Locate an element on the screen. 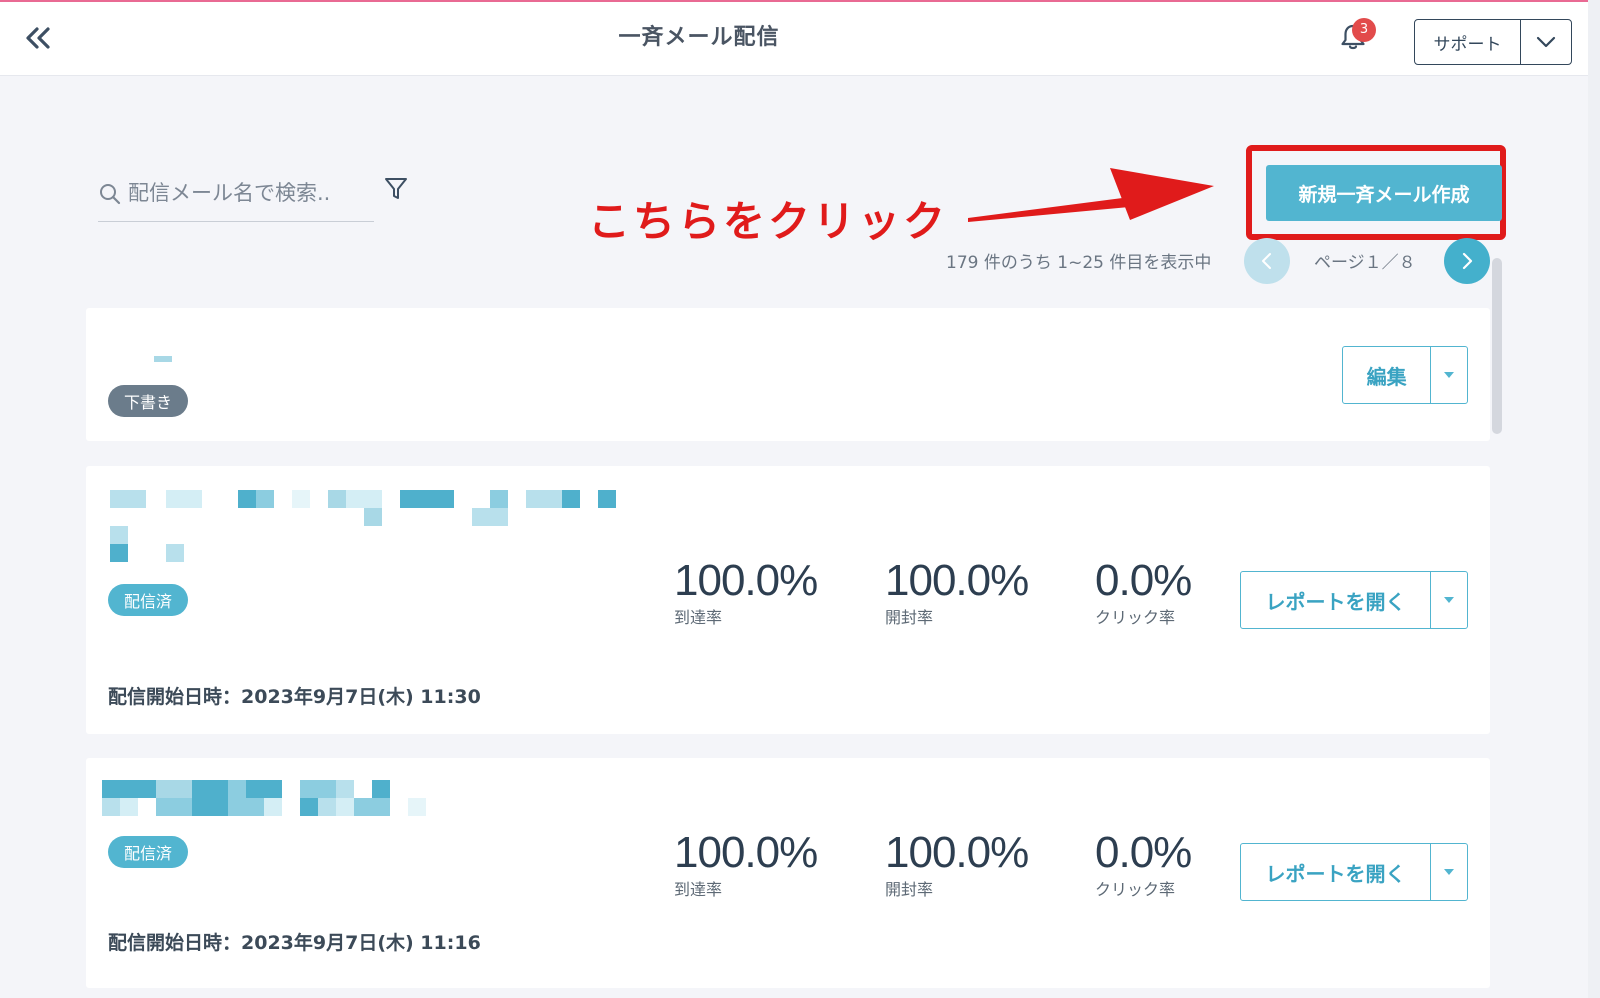 This screenshot has width=1600, height=998. support-caret-button is located at coordinates (1546, 42).